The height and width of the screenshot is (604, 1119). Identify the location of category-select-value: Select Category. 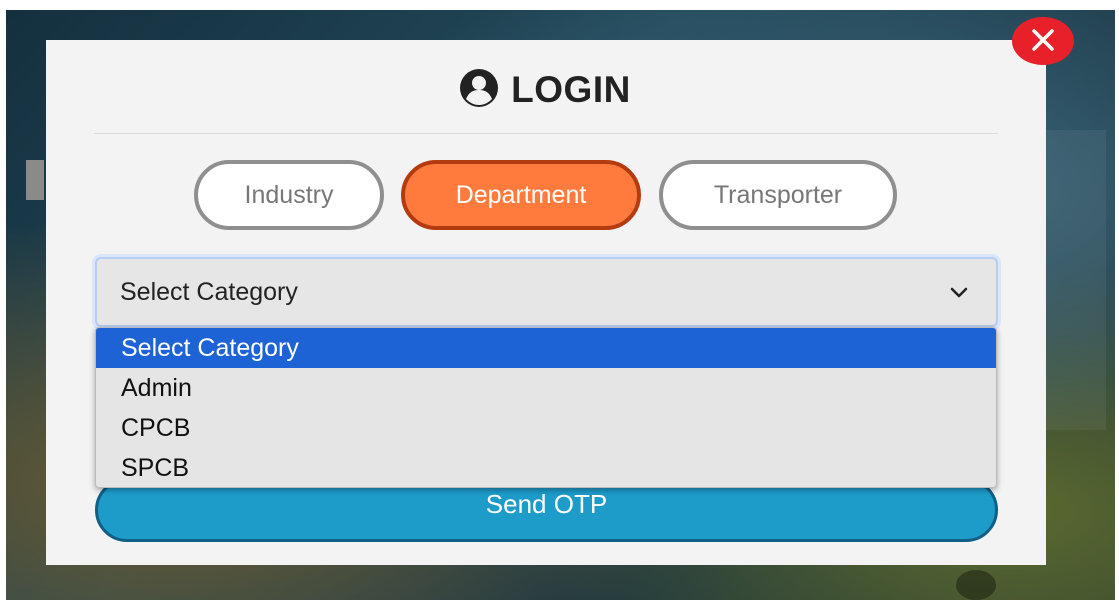
(209, 291).